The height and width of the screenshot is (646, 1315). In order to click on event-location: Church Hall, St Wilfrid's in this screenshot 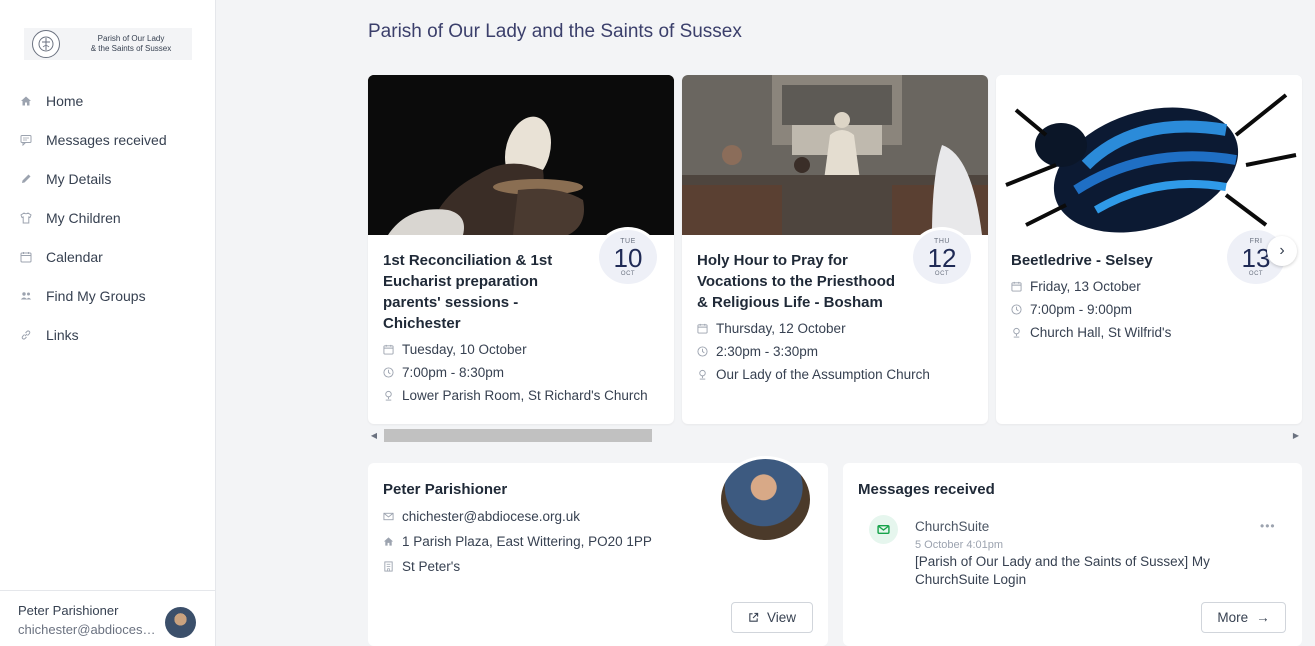, I will do `click(1149, 332)`.